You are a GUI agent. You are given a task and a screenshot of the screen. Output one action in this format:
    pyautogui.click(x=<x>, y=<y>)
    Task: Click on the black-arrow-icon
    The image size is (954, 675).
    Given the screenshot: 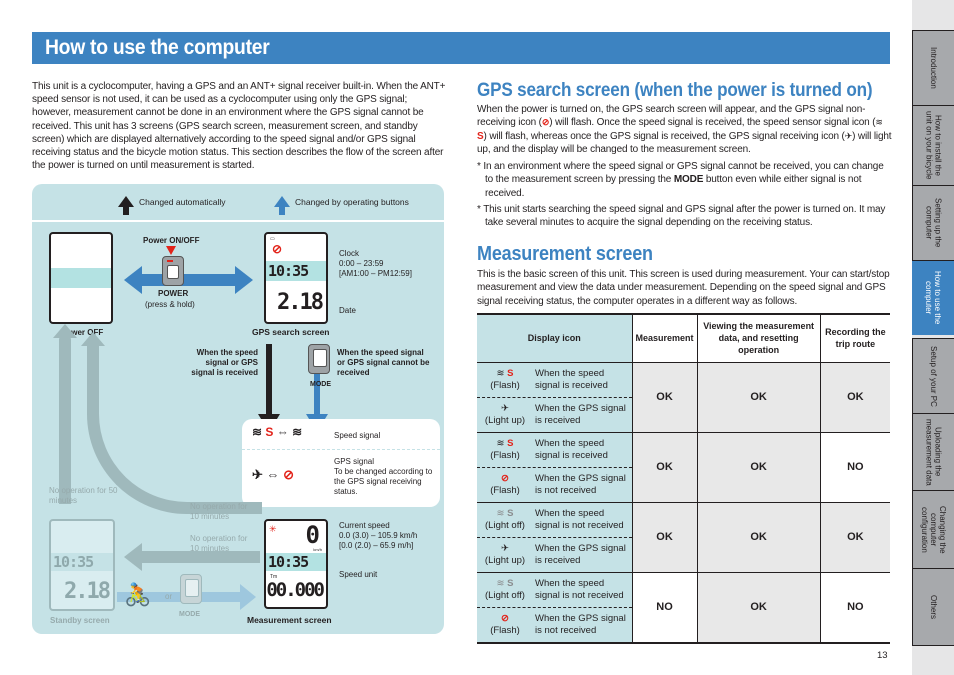 What is the action you would take?
    pyautogui.click(x=126, y=205)
    